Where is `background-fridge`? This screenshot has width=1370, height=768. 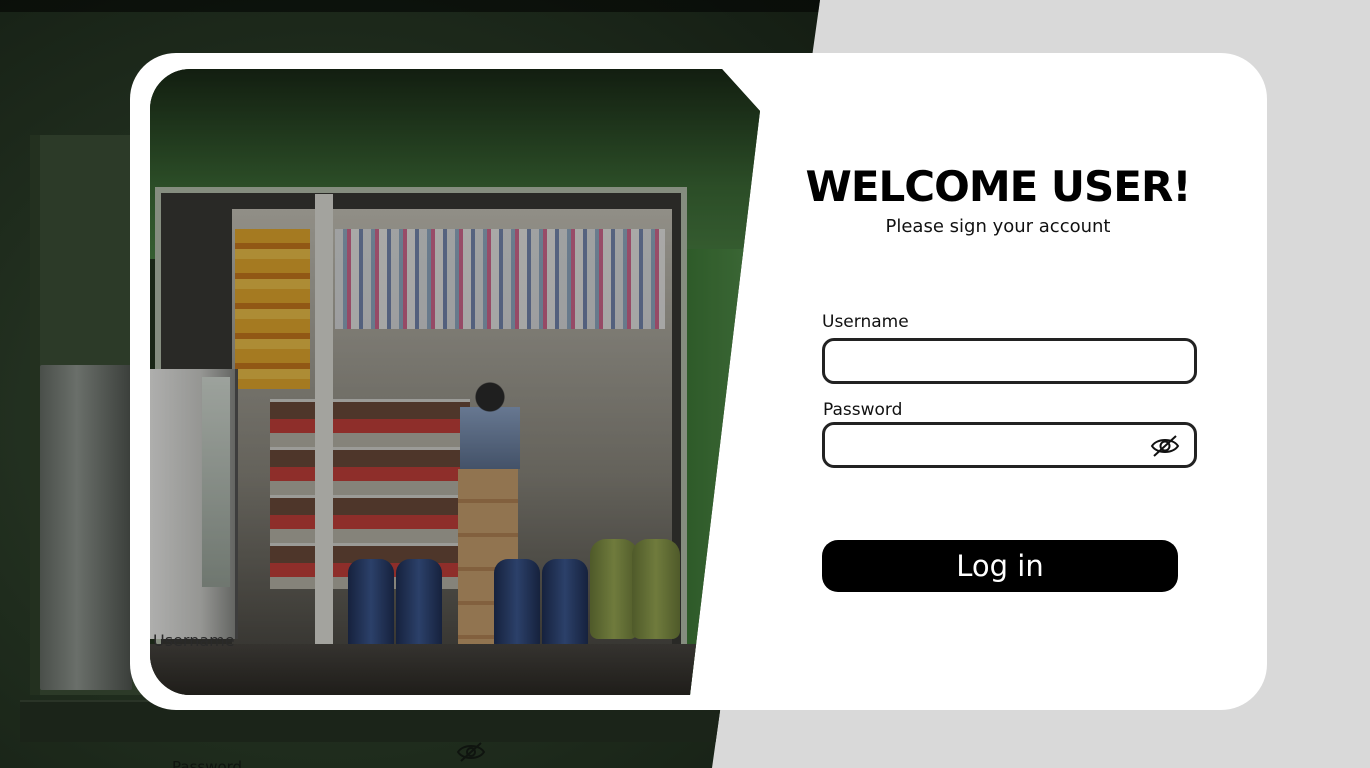
background-fridge is located at coordinates (86, 527).